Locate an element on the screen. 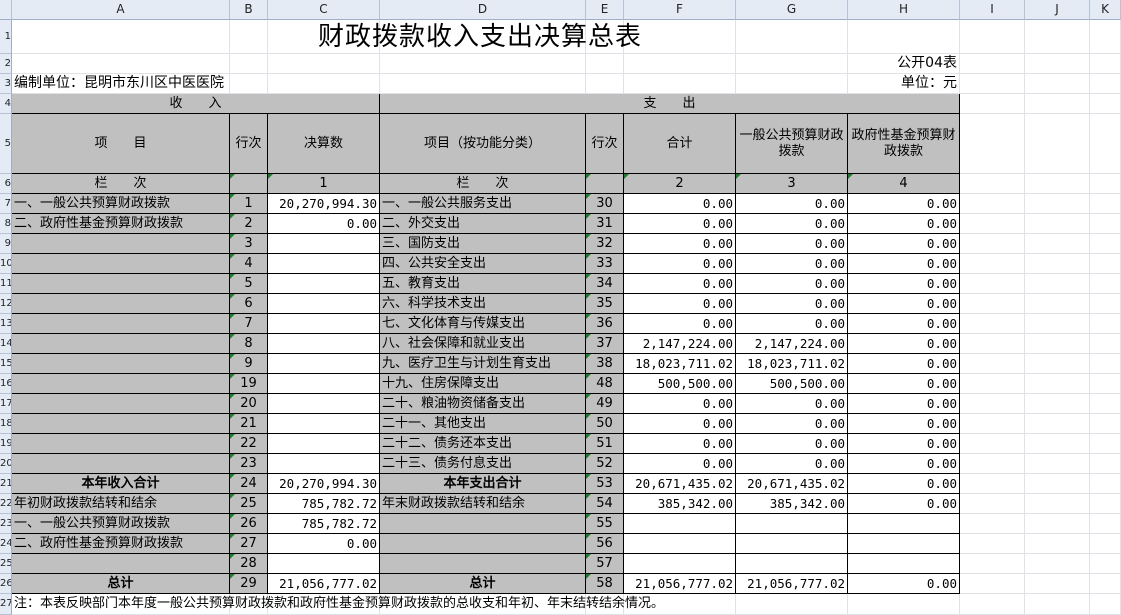 The image size is (1121, 615). expense-item-cell: 本年支出合计 is located at coordinates (483, 484).